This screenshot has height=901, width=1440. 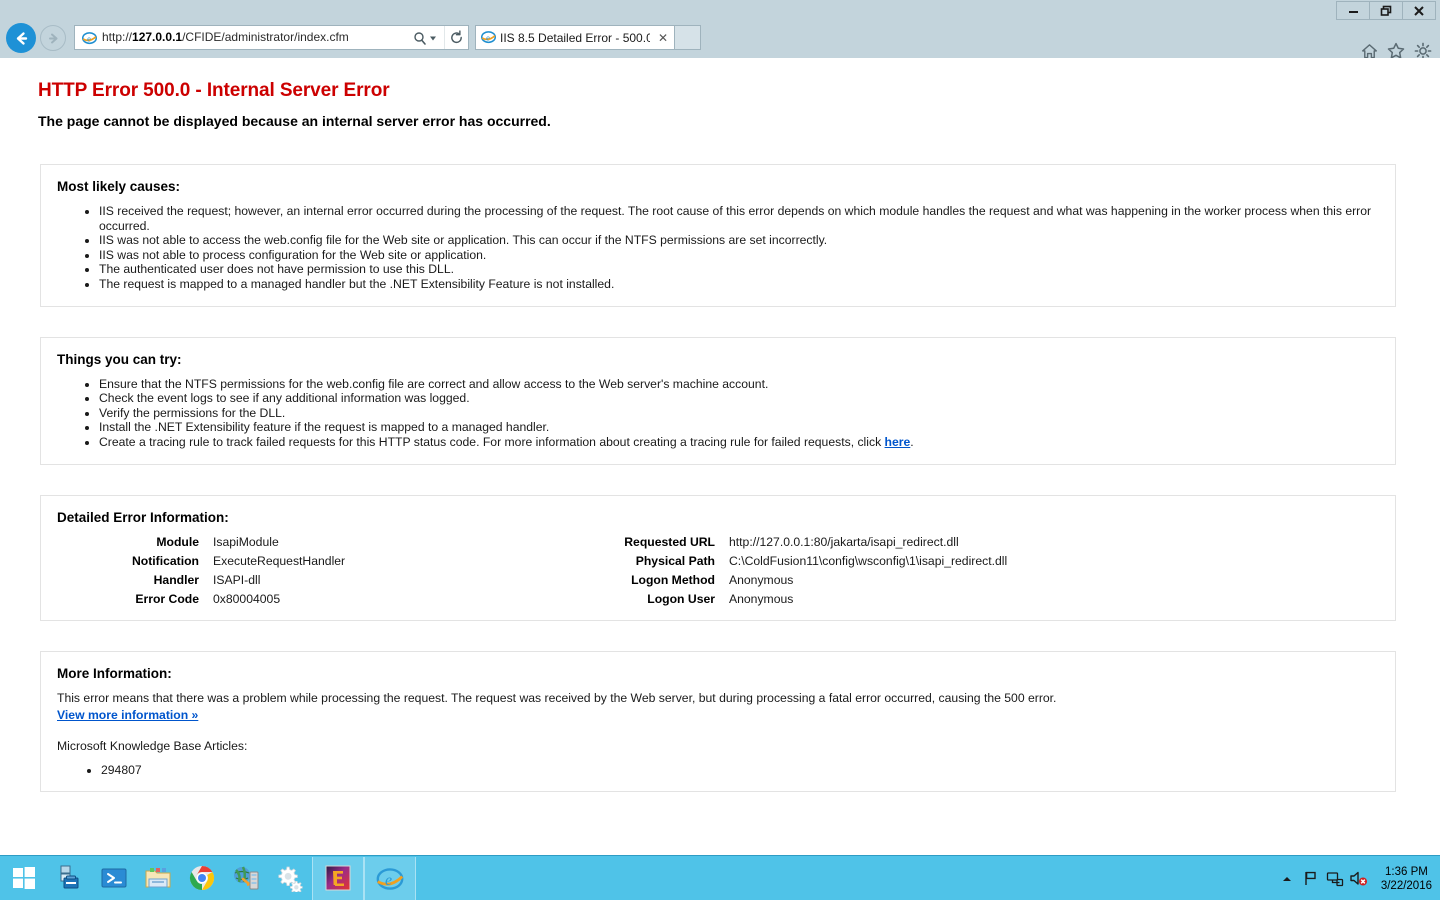 I want to click on clock-time: 1:36 PM, so click(x=1406, y=872).